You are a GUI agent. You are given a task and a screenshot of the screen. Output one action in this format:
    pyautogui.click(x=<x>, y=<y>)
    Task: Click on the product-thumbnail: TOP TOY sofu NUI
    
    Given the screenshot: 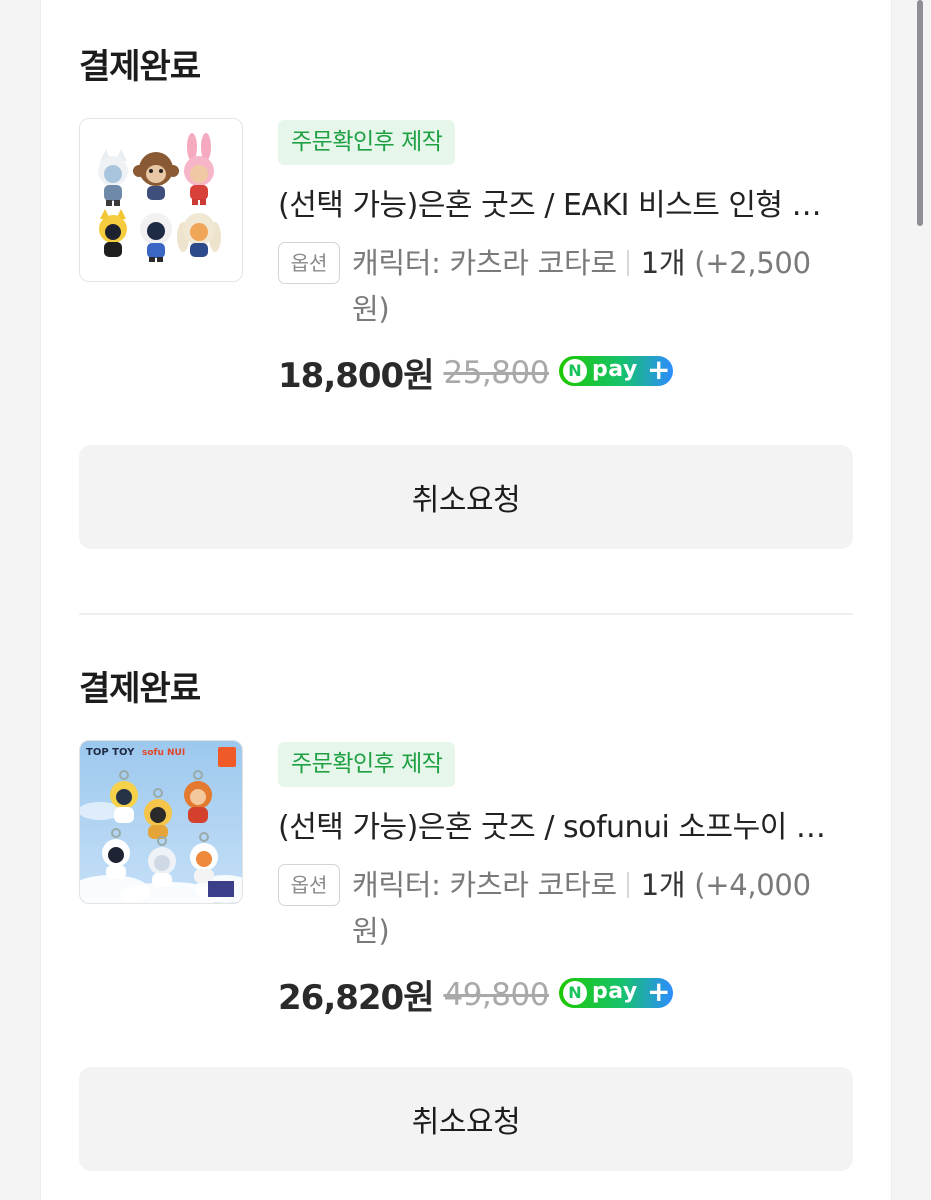 What is the action you would take?
    pyautogui.click(x=161, y=822)
    